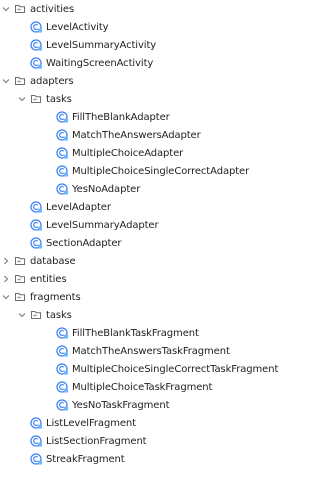 The width and height of the screenshot is (320, 500). I want to click on tree-item-label: YesNoAdapter, so click(106, 189).